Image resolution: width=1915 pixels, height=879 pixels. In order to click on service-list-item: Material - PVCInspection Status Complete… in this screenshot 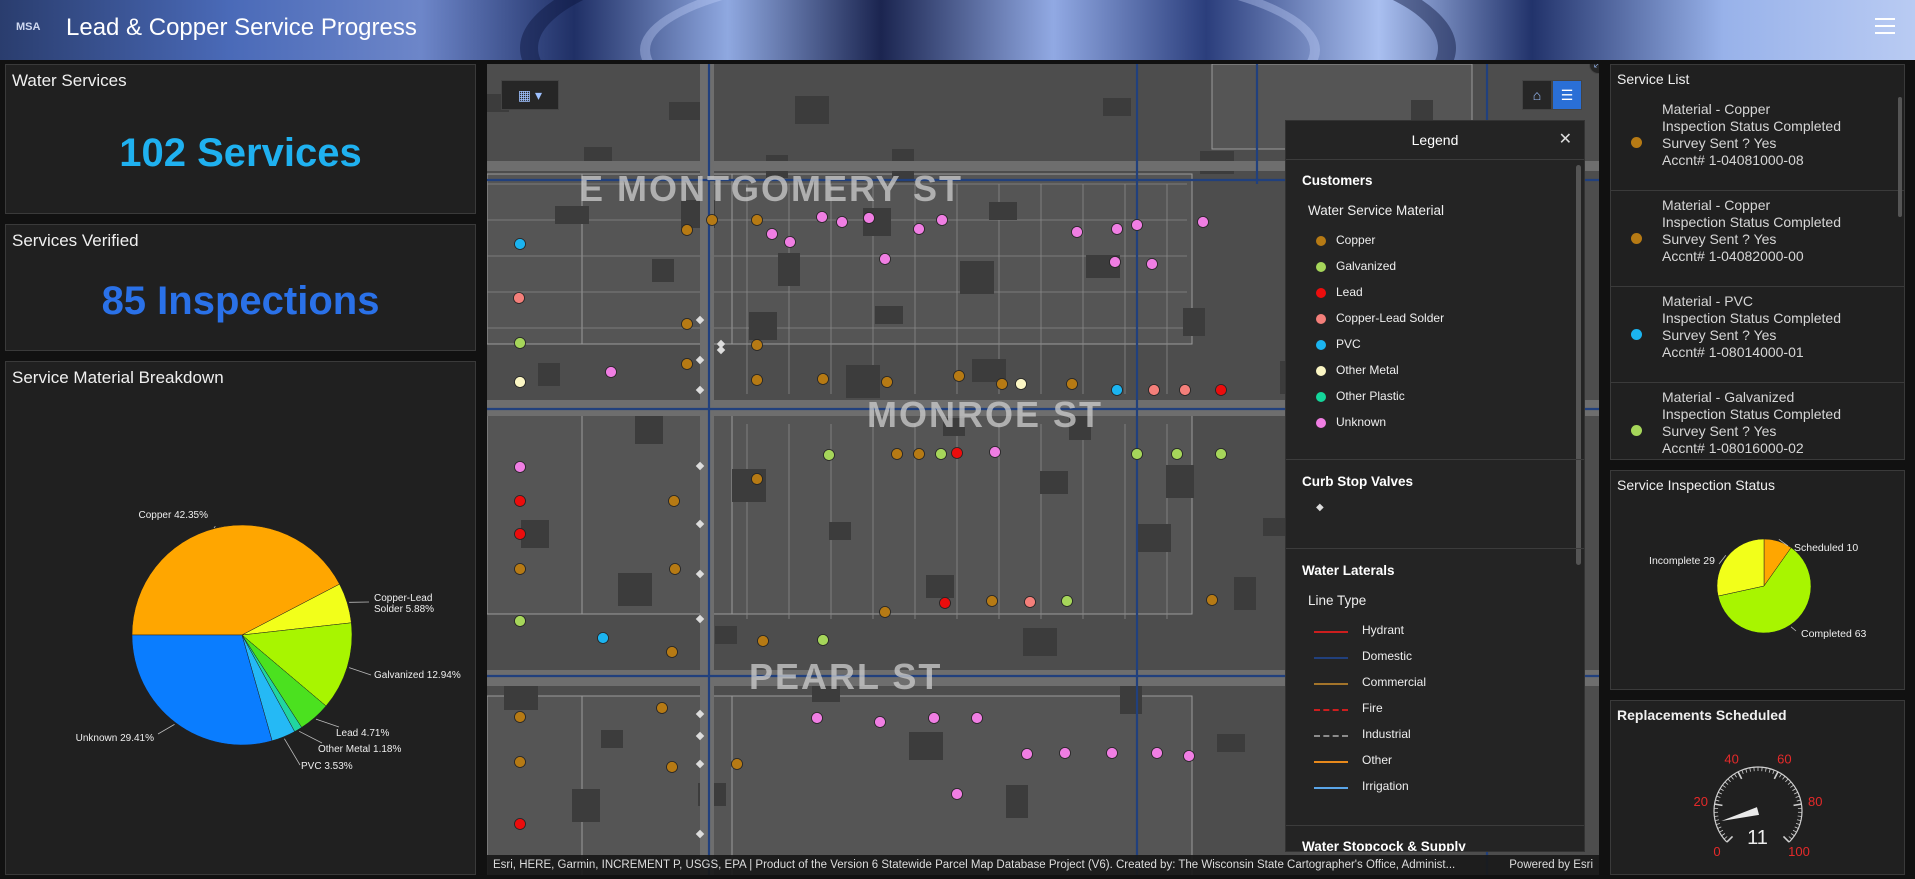, I will do `click(1757, 335)`.